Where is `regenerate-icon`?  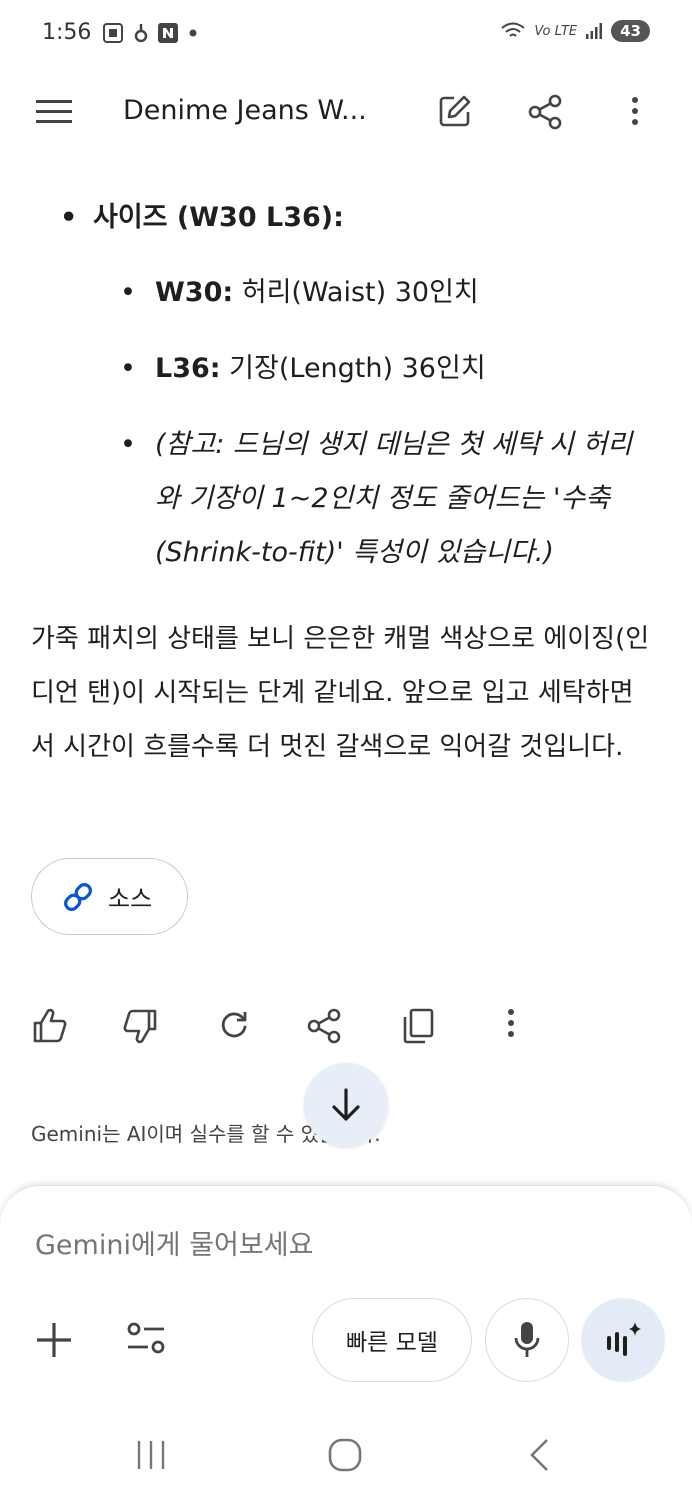 regenerate-icon is located at coordinates (234, 1024).